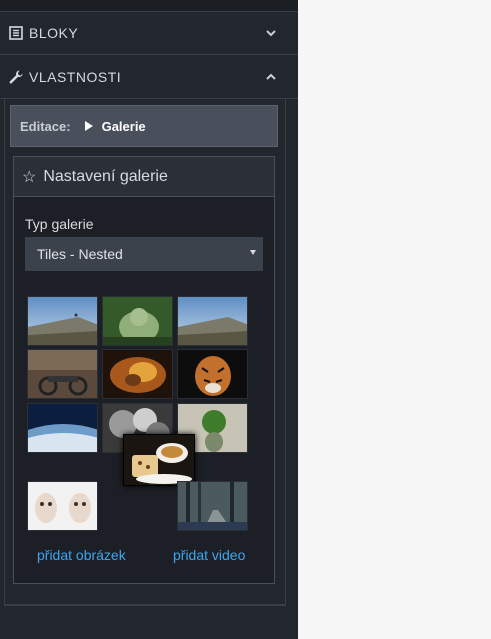  Describe the element at coordinates (145, 605) in the screenshot. I see `panel-bottom-divider` at that location.